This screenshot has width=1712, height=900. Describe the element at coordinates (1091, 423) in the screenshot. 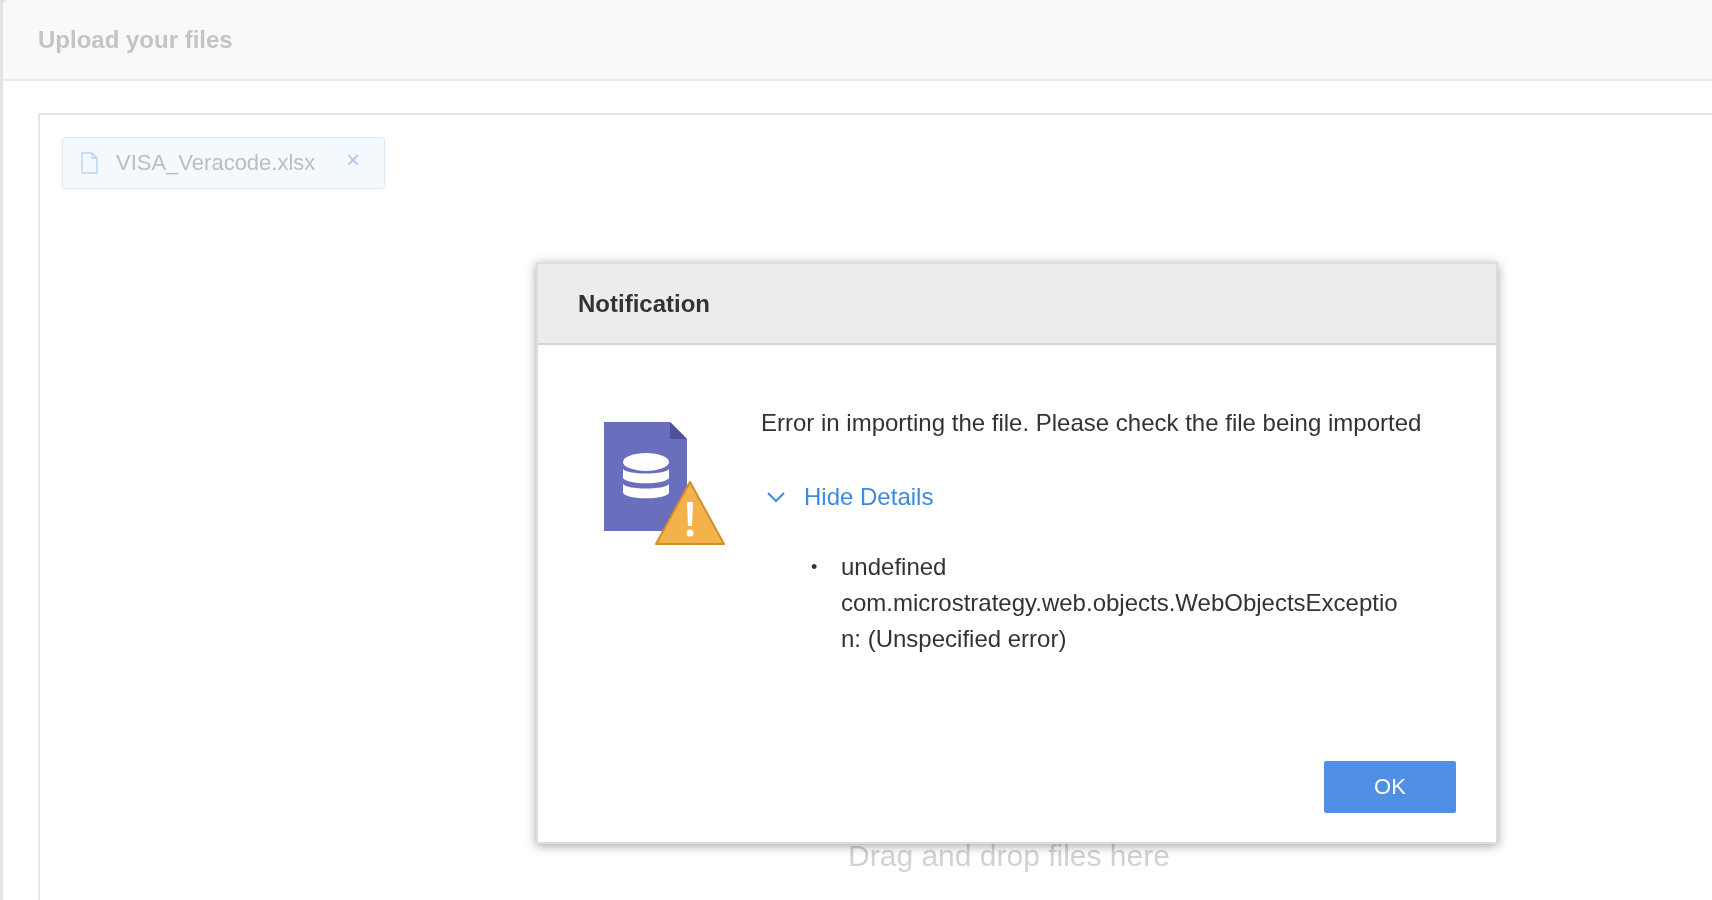

I see `error-message: Error in importing the file. Please check the file being imported` at that location.